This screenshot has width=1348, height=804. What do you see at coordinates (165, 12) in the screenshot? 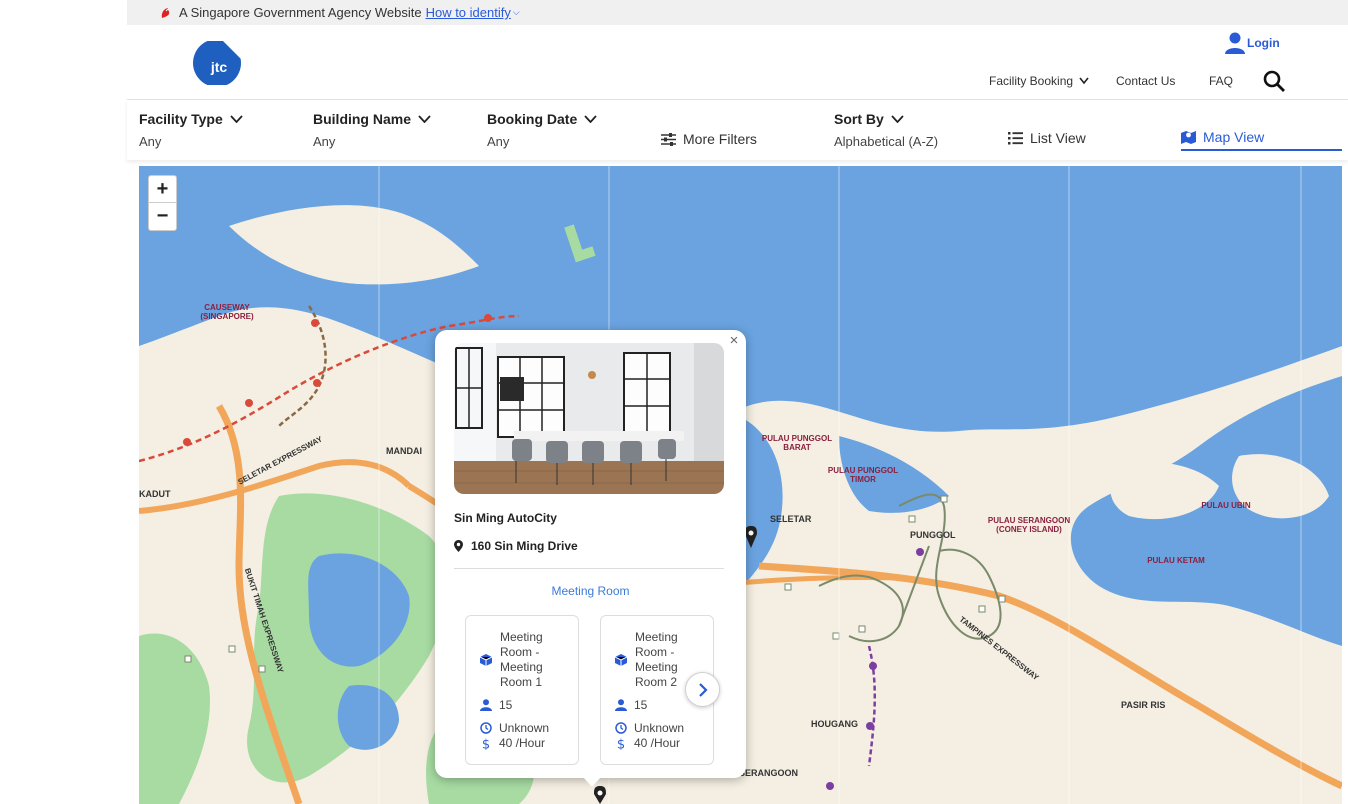
I see `singapore-lion-icon` at bounding box center [165, 12].